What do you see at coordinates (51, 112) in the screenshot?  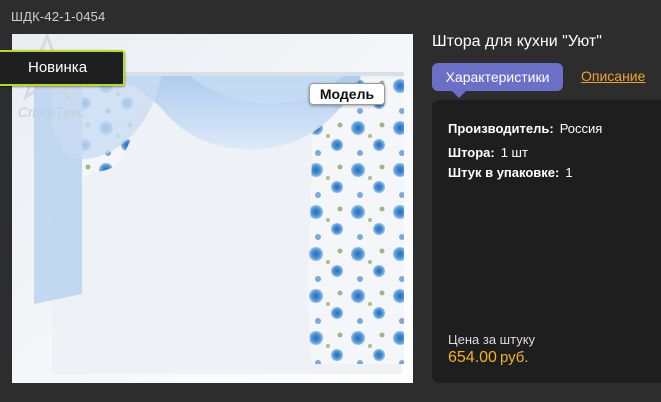 I see `watermark-text: СтарТекс` at bounding box center [51, 112].